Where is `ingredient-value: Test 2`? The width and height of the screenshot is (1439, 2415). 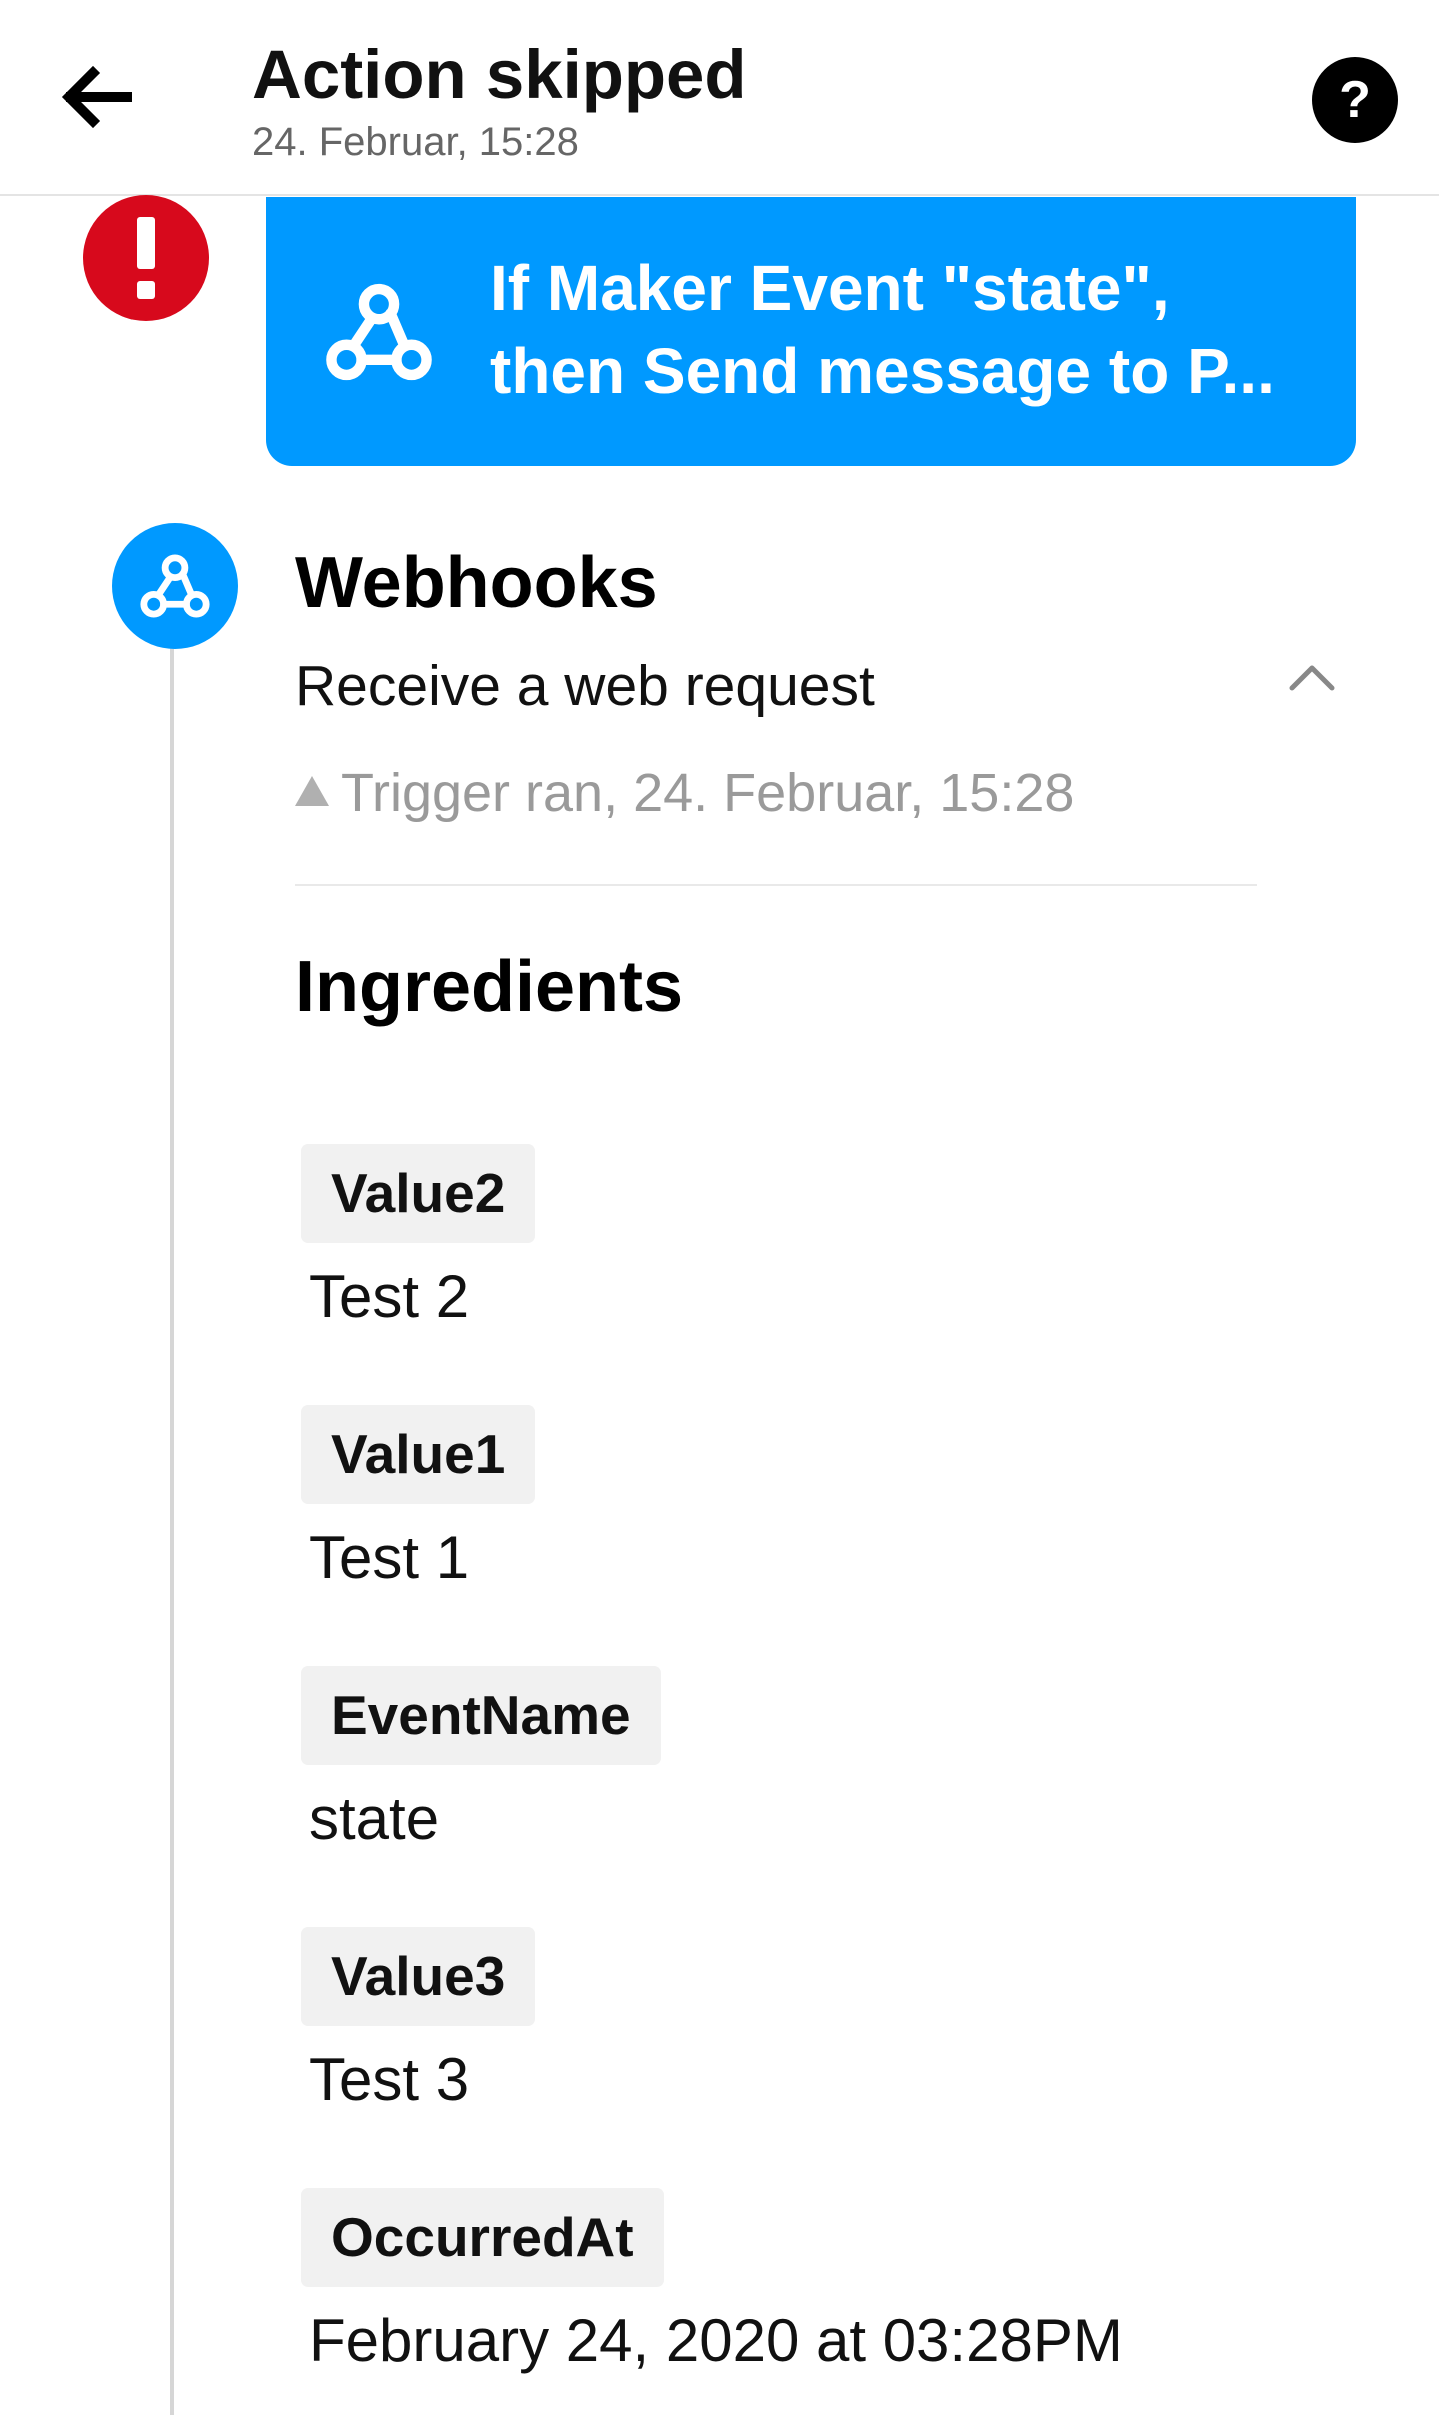 ingredient-value: Test 2 is located at coordinates (389, 1296).